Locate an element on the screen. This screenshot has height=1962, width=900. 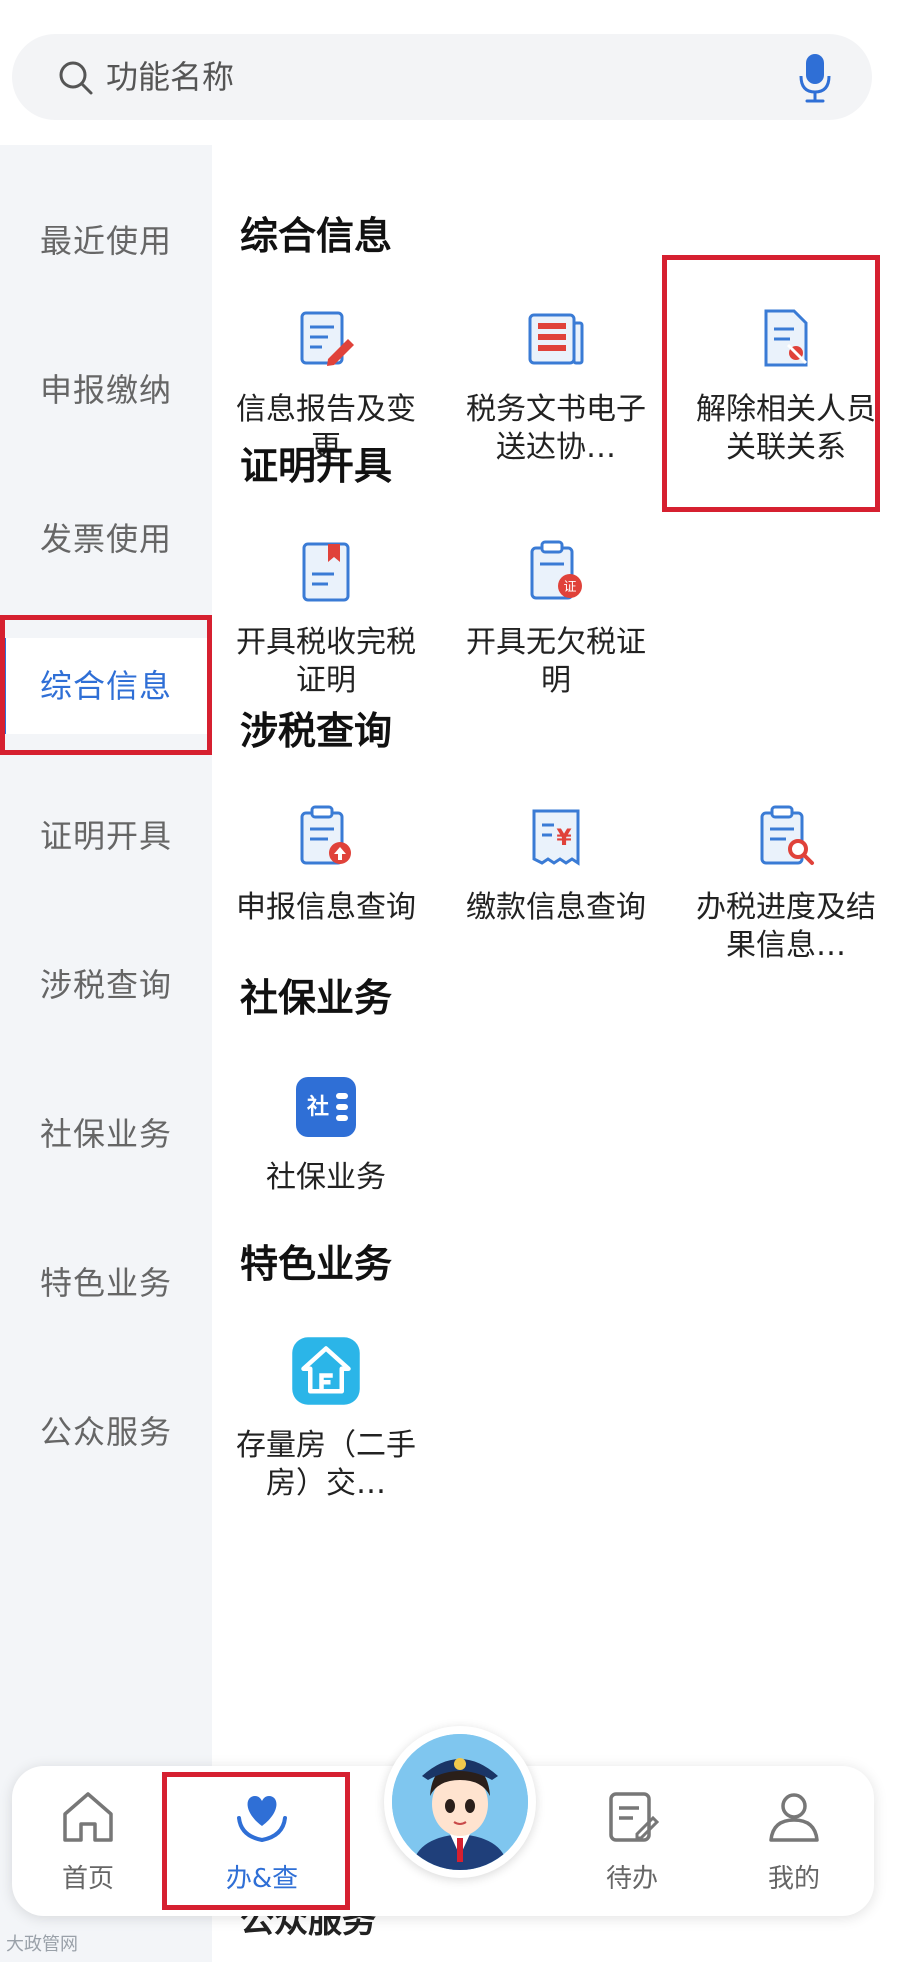
nav-label: 待办 is located at coordinates (631, 1879).